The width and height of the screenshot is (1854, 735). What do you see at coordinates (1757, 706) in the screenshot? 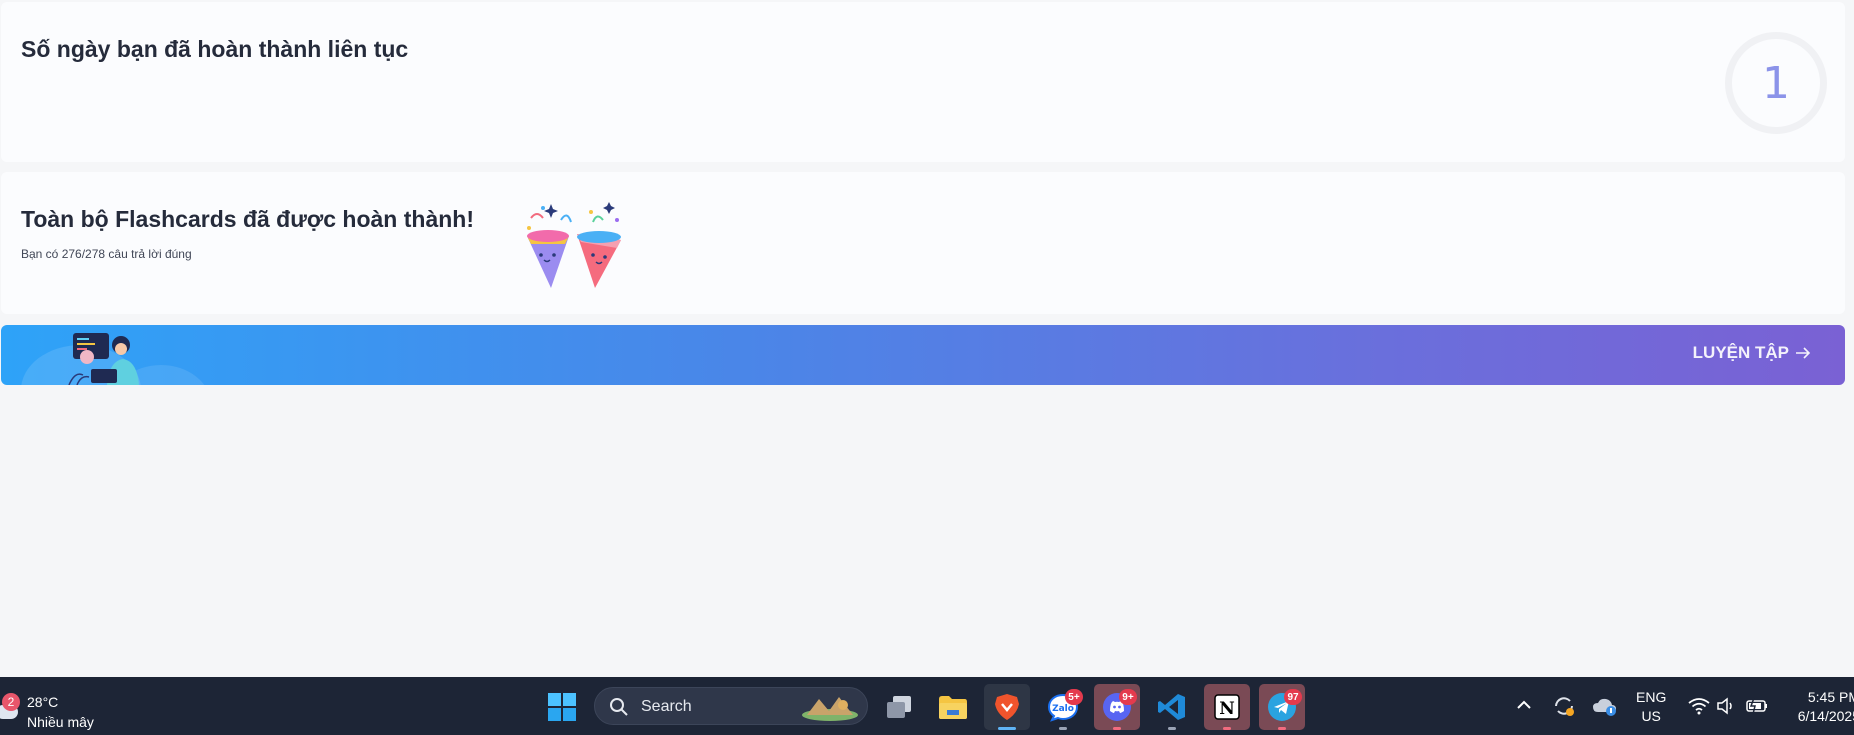
I see `battery-icon` at bounding box center [1757, 706].